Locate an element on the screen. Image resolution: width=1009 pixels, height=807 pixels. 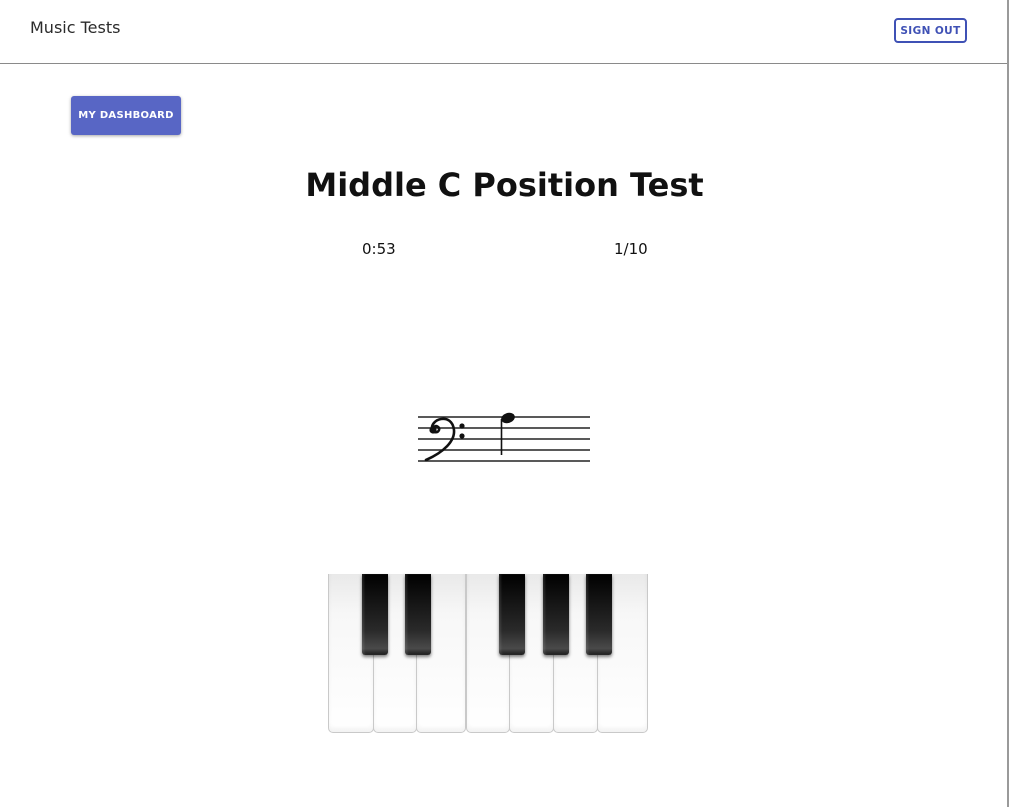
music-staff is located at coordinates (504, 437).